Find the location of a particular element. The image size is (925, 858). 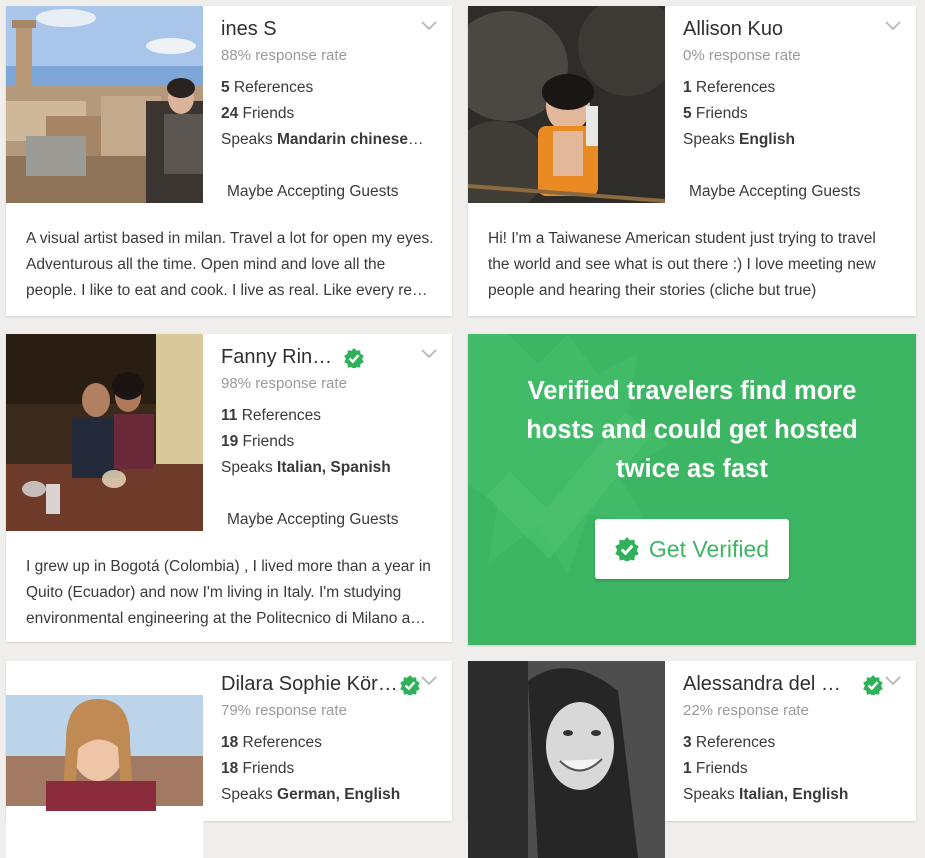

response-rate: 0% response rate is located at coordinates (742, 55).